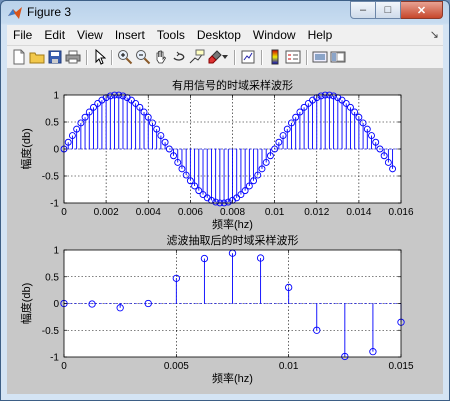  Describe the element at coordinates (73, 57) in the screenshot. I see `print-icon` at that location.